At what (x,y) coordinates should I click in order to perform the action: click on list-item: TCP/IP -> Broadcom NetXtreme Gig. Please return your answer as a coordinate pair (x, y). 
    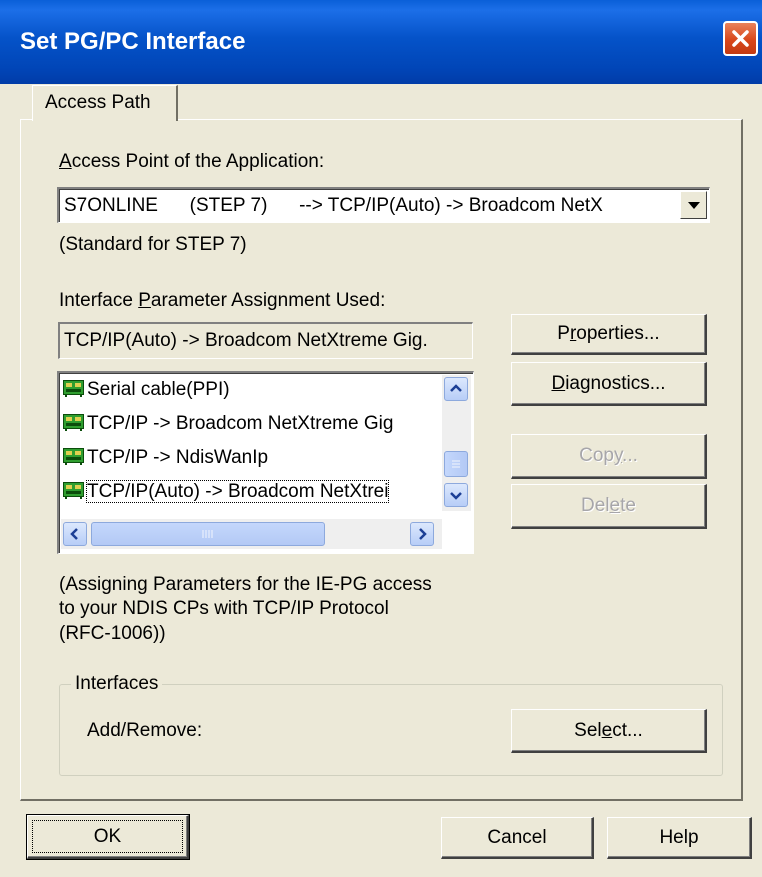
    Looking at the image, I should click on (228, 428).